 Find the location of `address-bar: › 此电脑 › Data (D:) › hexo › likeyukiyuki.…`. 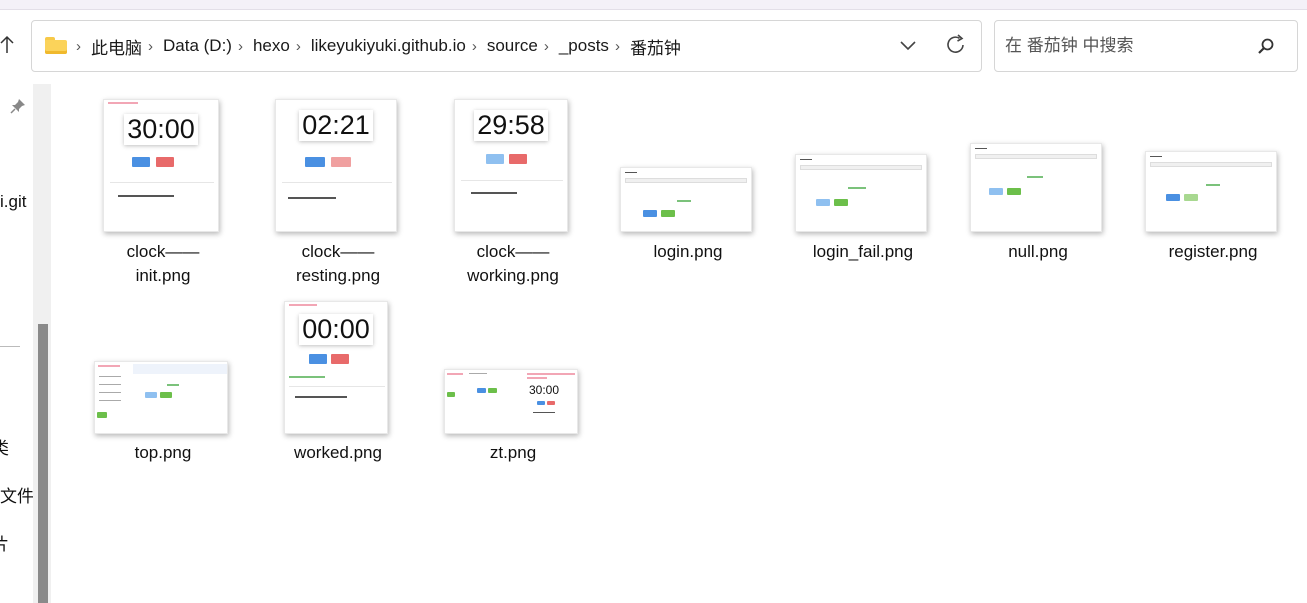

address-bar: › 此电脑 › Data (D:) › hexo › likeyukiyuki.… is located at coordinates (506, 46).